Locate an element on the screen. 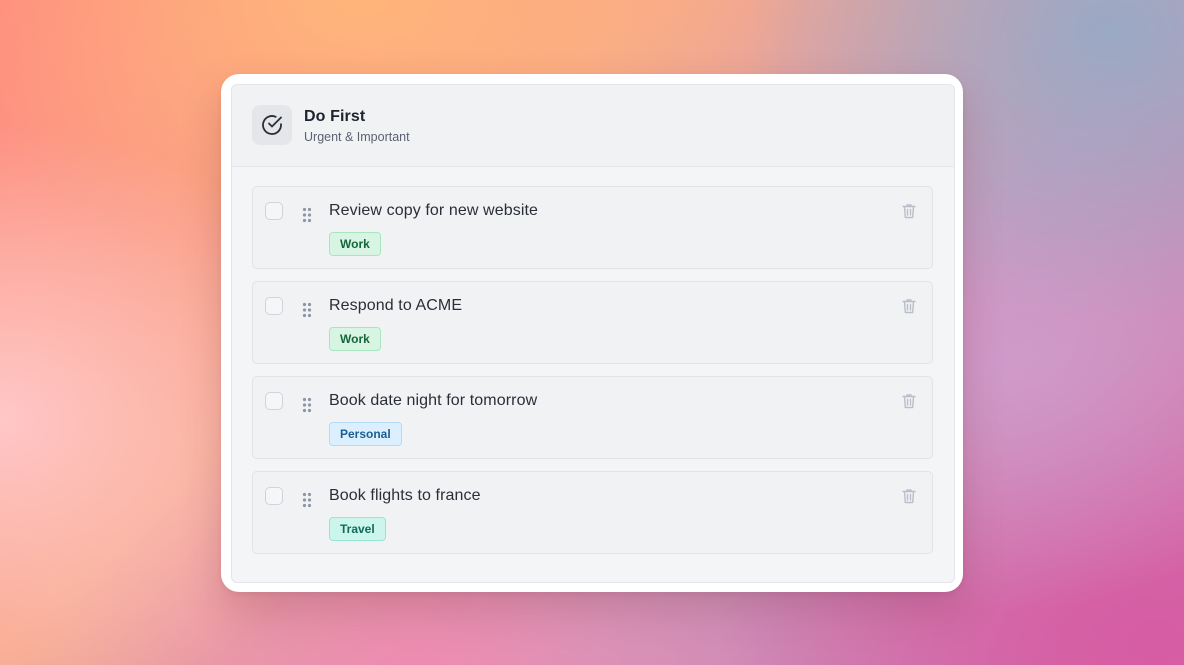 The height and width of the screenshot is (665, 1184). quadrant-subtitle: Urgent & Important is located at coordinates (357, 137).